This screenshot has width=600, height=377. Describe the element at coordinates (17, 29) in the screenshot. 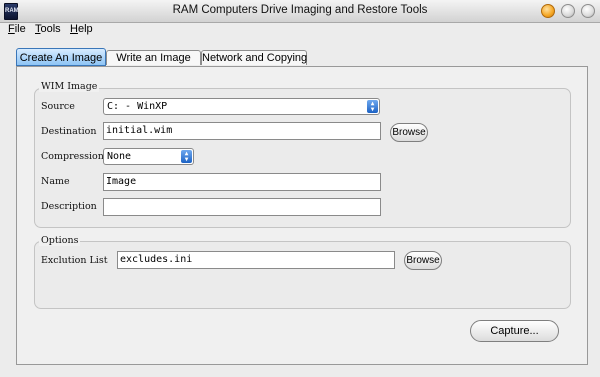

I see `menu-file: File` at that location.